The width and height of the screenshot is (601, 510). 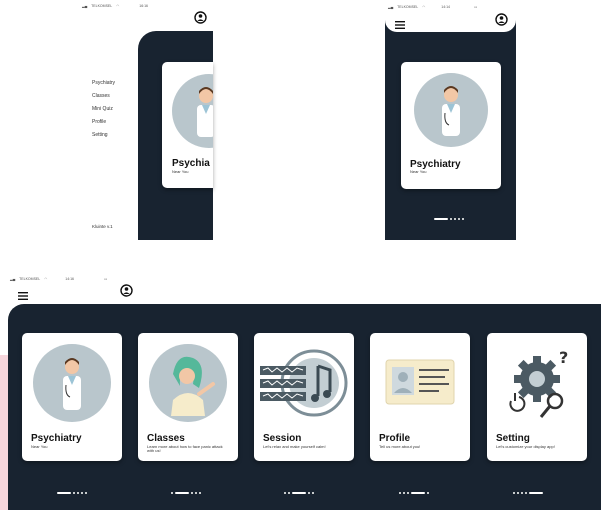 I want to click on woman-illustration, so click(x=188, y=383).